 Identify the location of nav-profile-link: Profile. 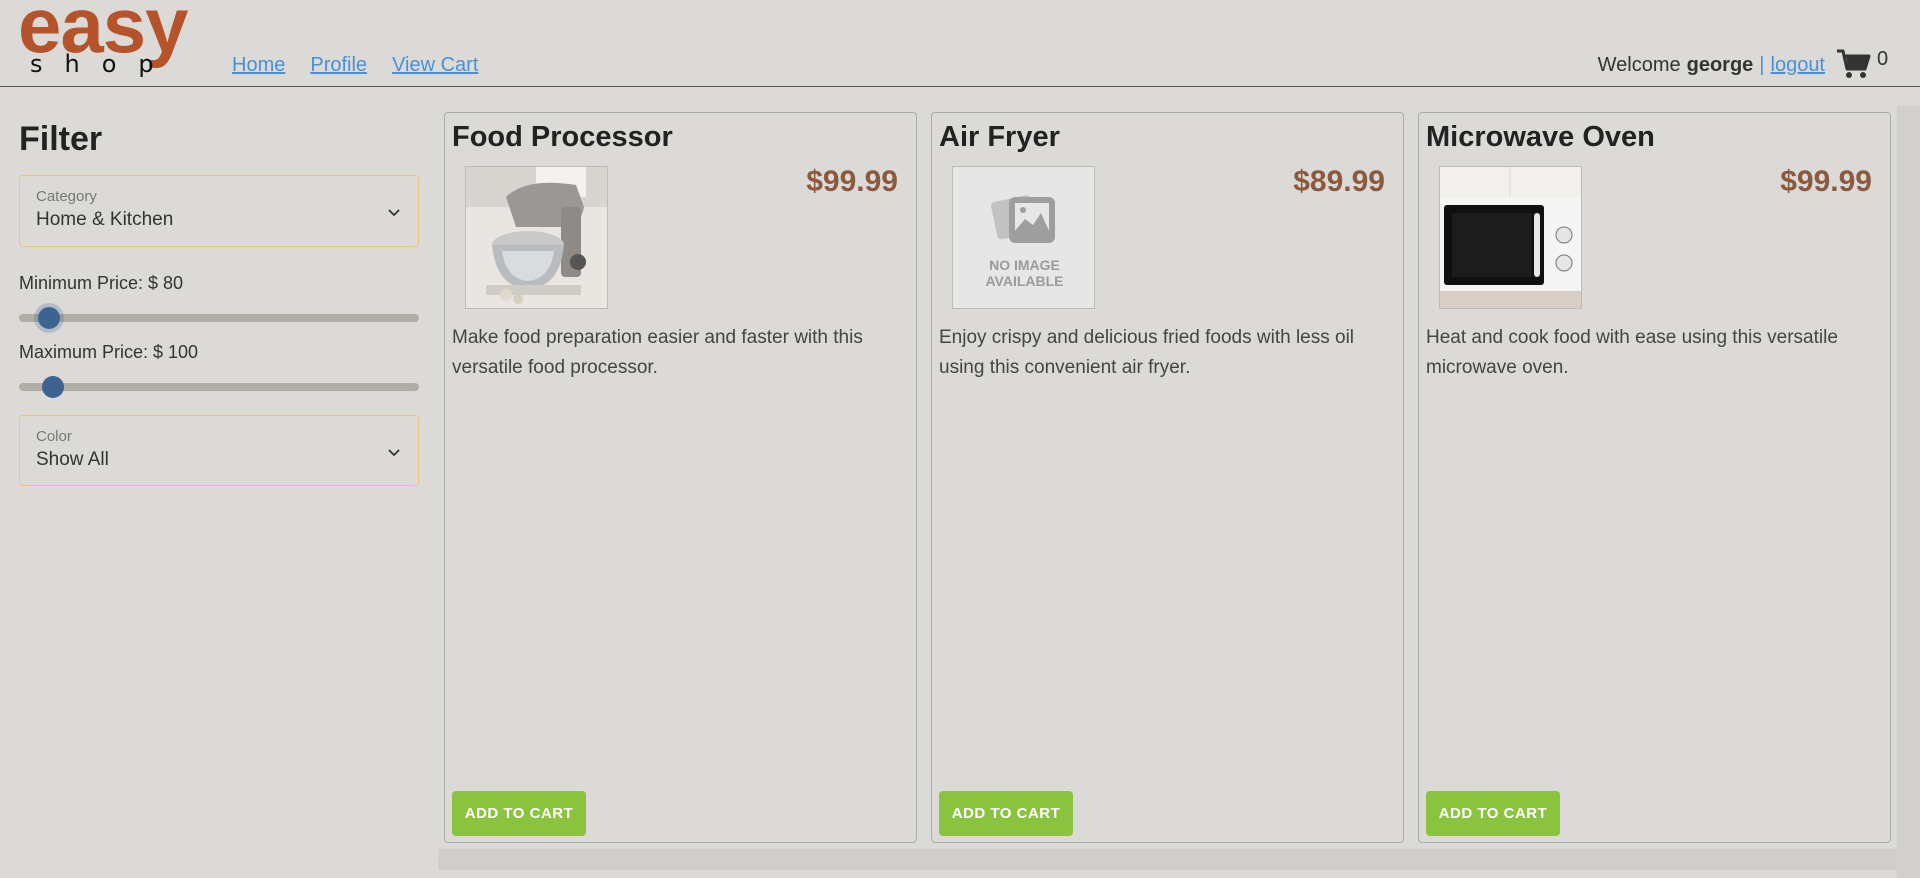
(338, 65).